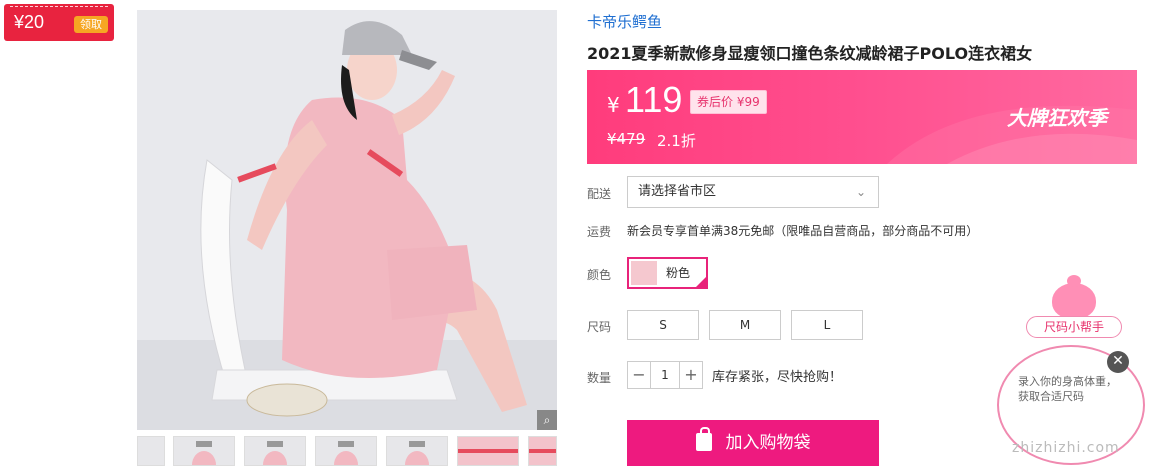 This screenshot has width=1159, height=466. What do you see at coordinates (1074, 327) in the screenshot?
I see `size-helper-button: 尺码小帮手` at bounding box center [1074, 327].